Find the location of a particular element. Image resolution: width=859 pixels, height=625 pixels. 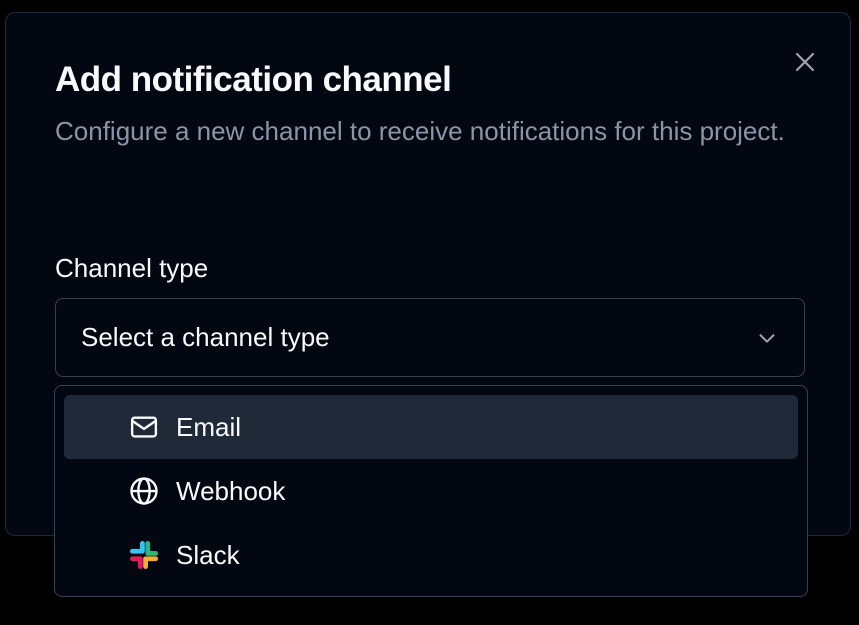

option-webhook: Webhook is located at coordinates (431, 491).